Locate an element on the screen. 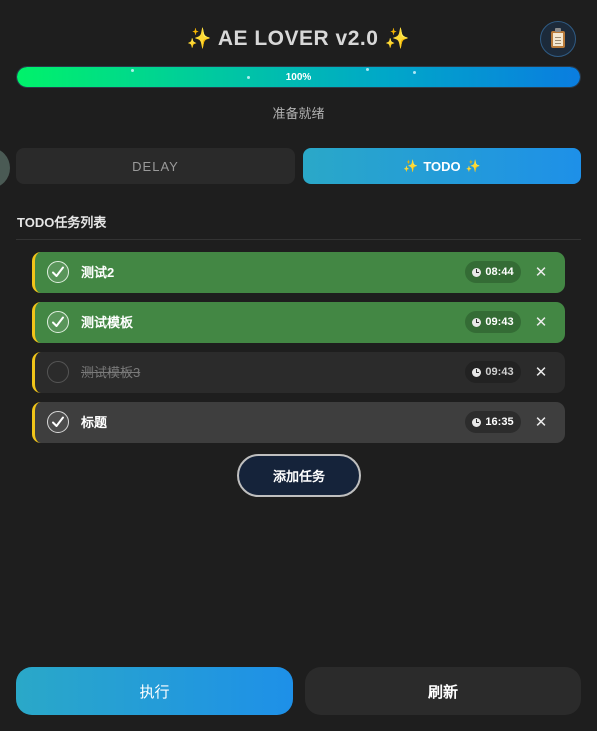 The height and width of the screenshot is (731, 597). progress-label: 100% is located at coordinates (298, 77).